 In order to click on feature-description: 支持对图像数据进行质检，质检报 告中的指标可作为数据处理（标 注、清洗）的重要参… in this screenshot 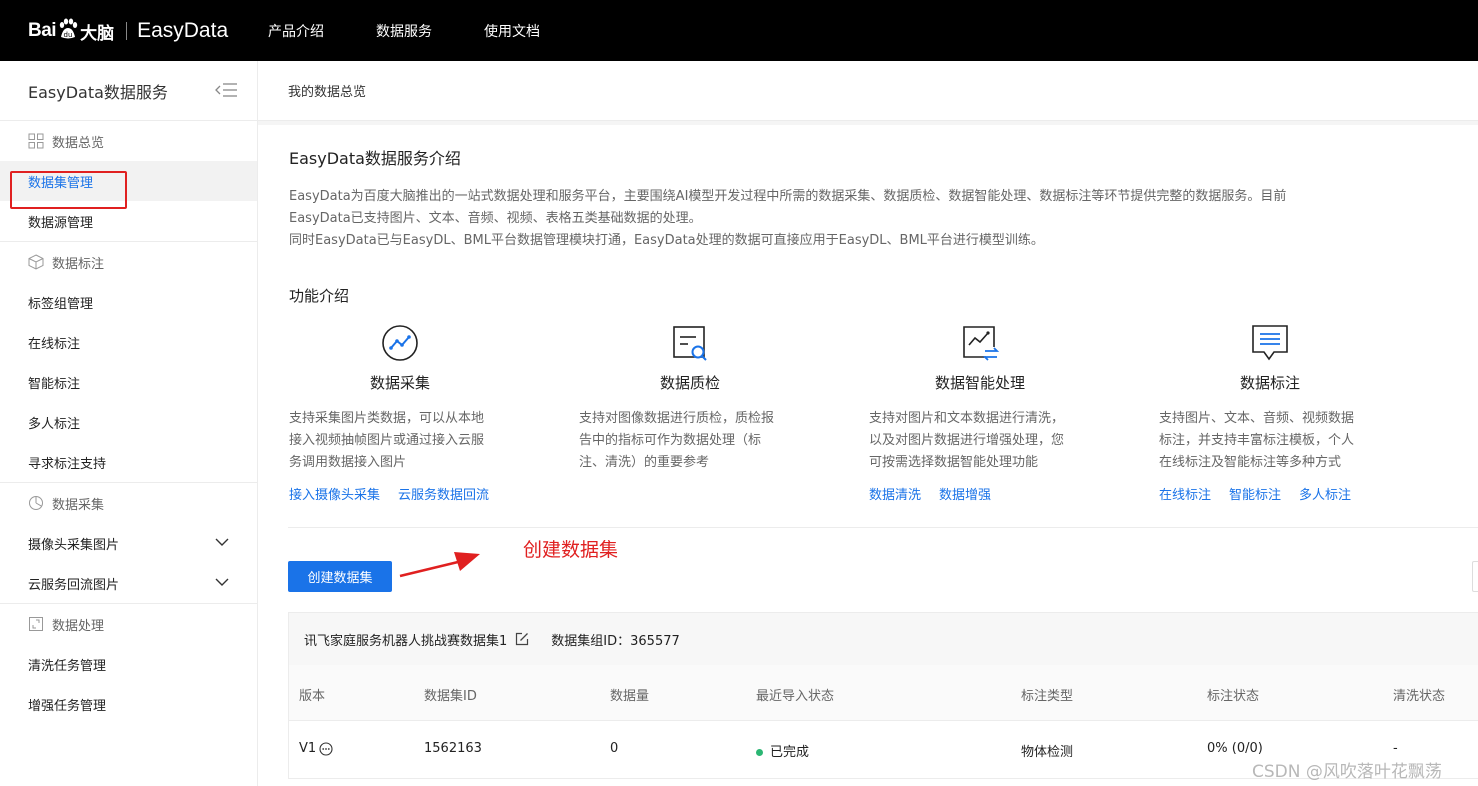, I will do `click(689, 441)`.